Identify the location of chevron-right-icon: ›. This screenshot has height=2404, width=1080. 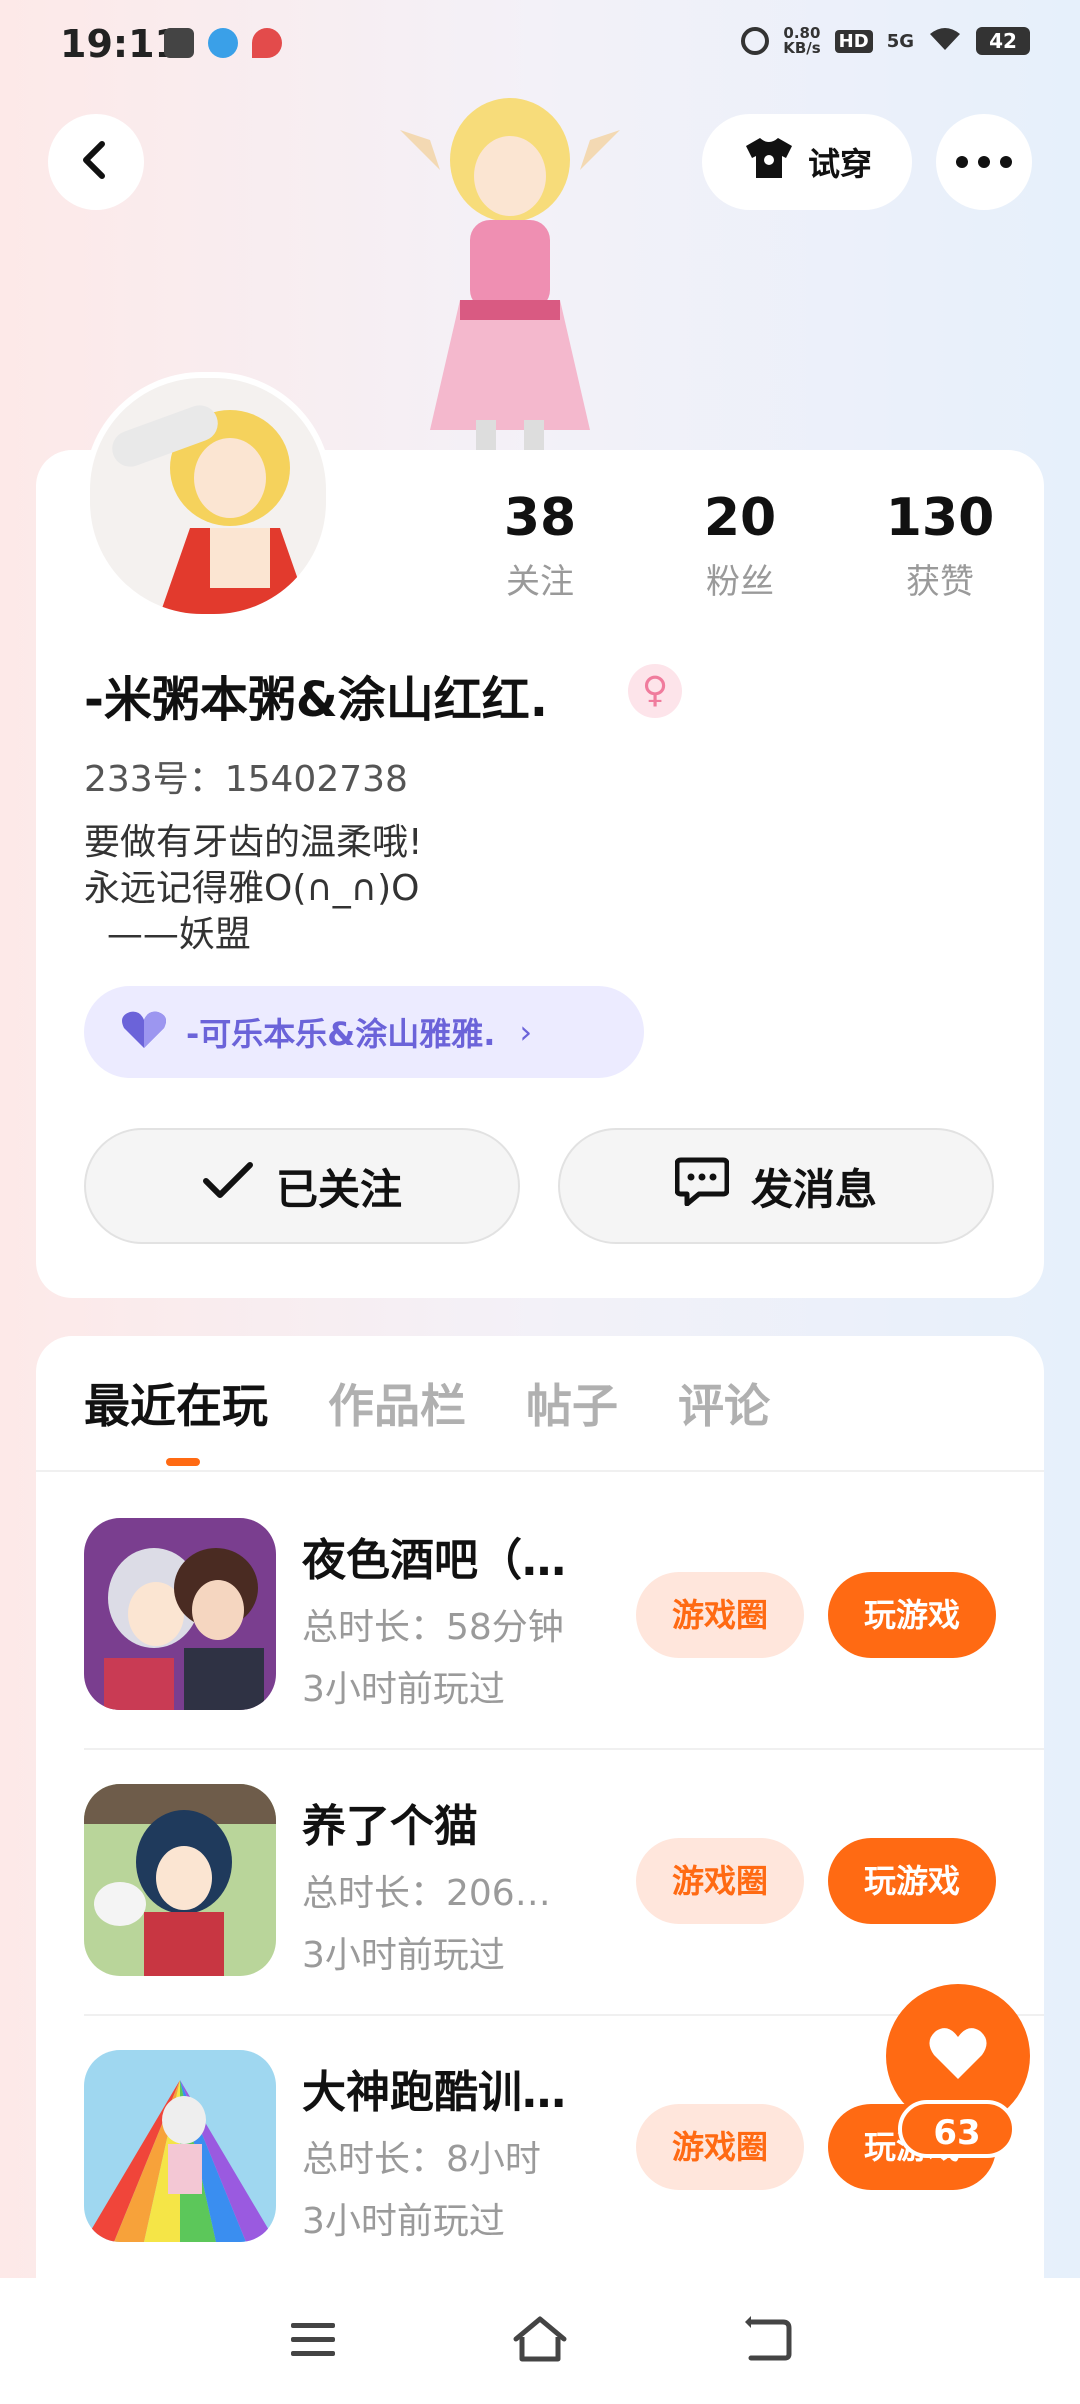
(526, 1032).